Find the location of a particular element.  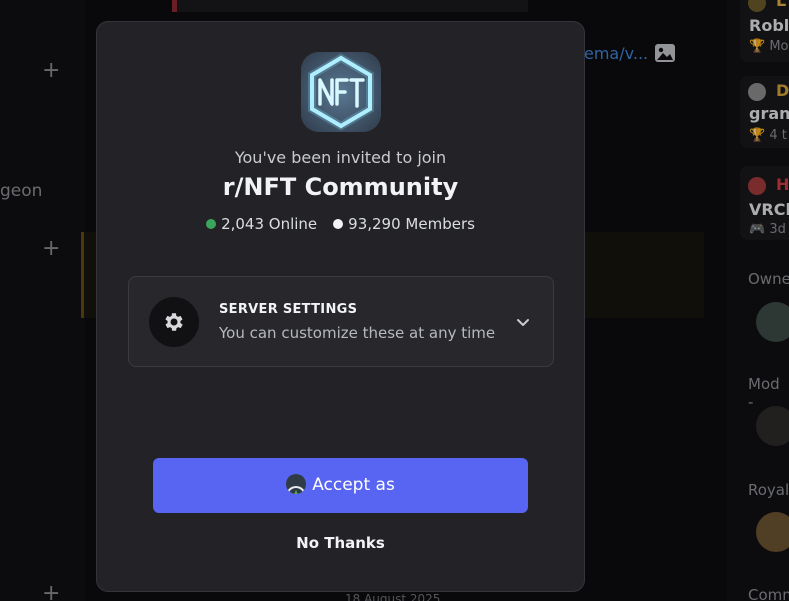

accept-button: Accept as is located at coordinates (340, 485).